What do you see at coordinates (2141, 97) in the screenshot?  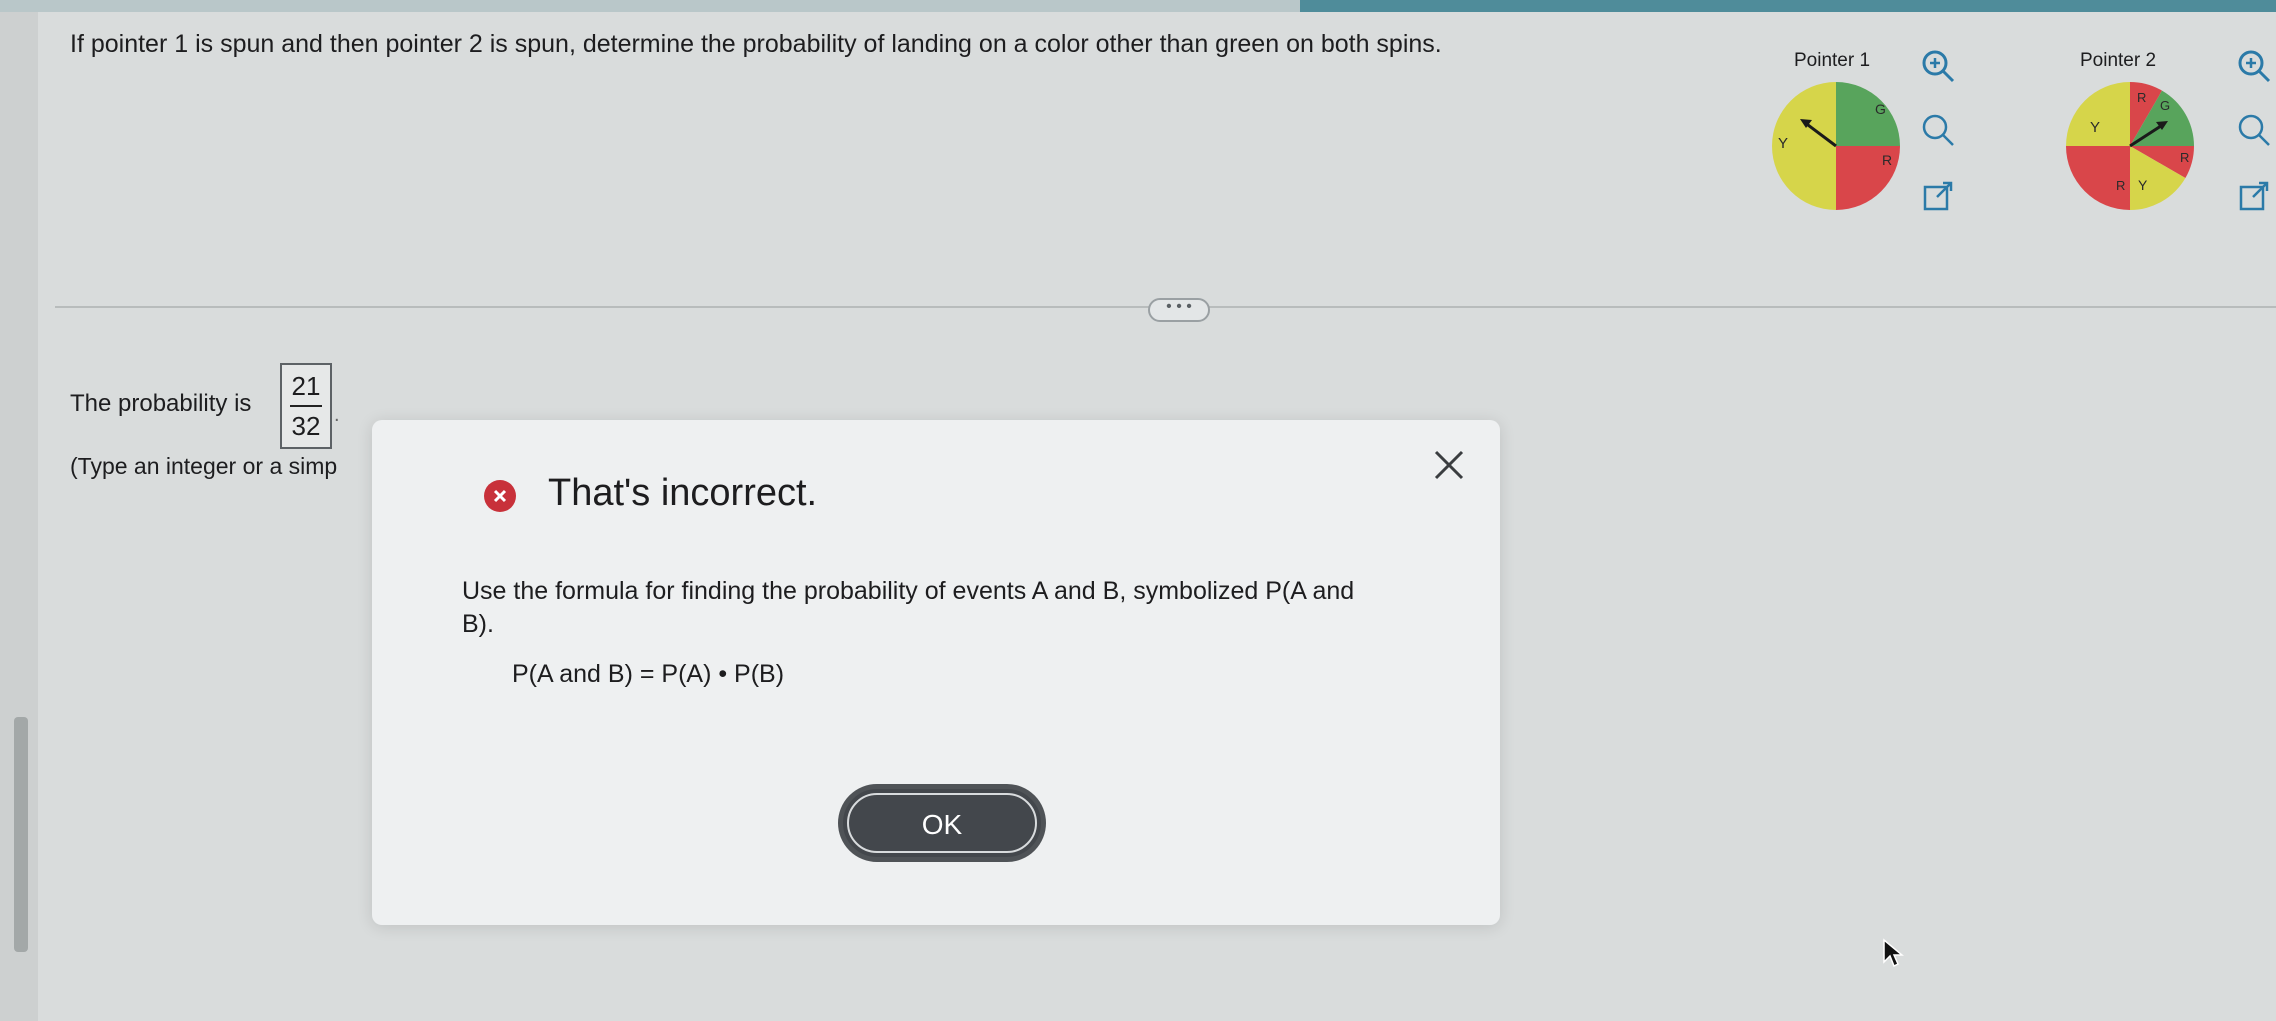 I see `pointer-2-label-r1: R` at bounding box center [2141, 97].